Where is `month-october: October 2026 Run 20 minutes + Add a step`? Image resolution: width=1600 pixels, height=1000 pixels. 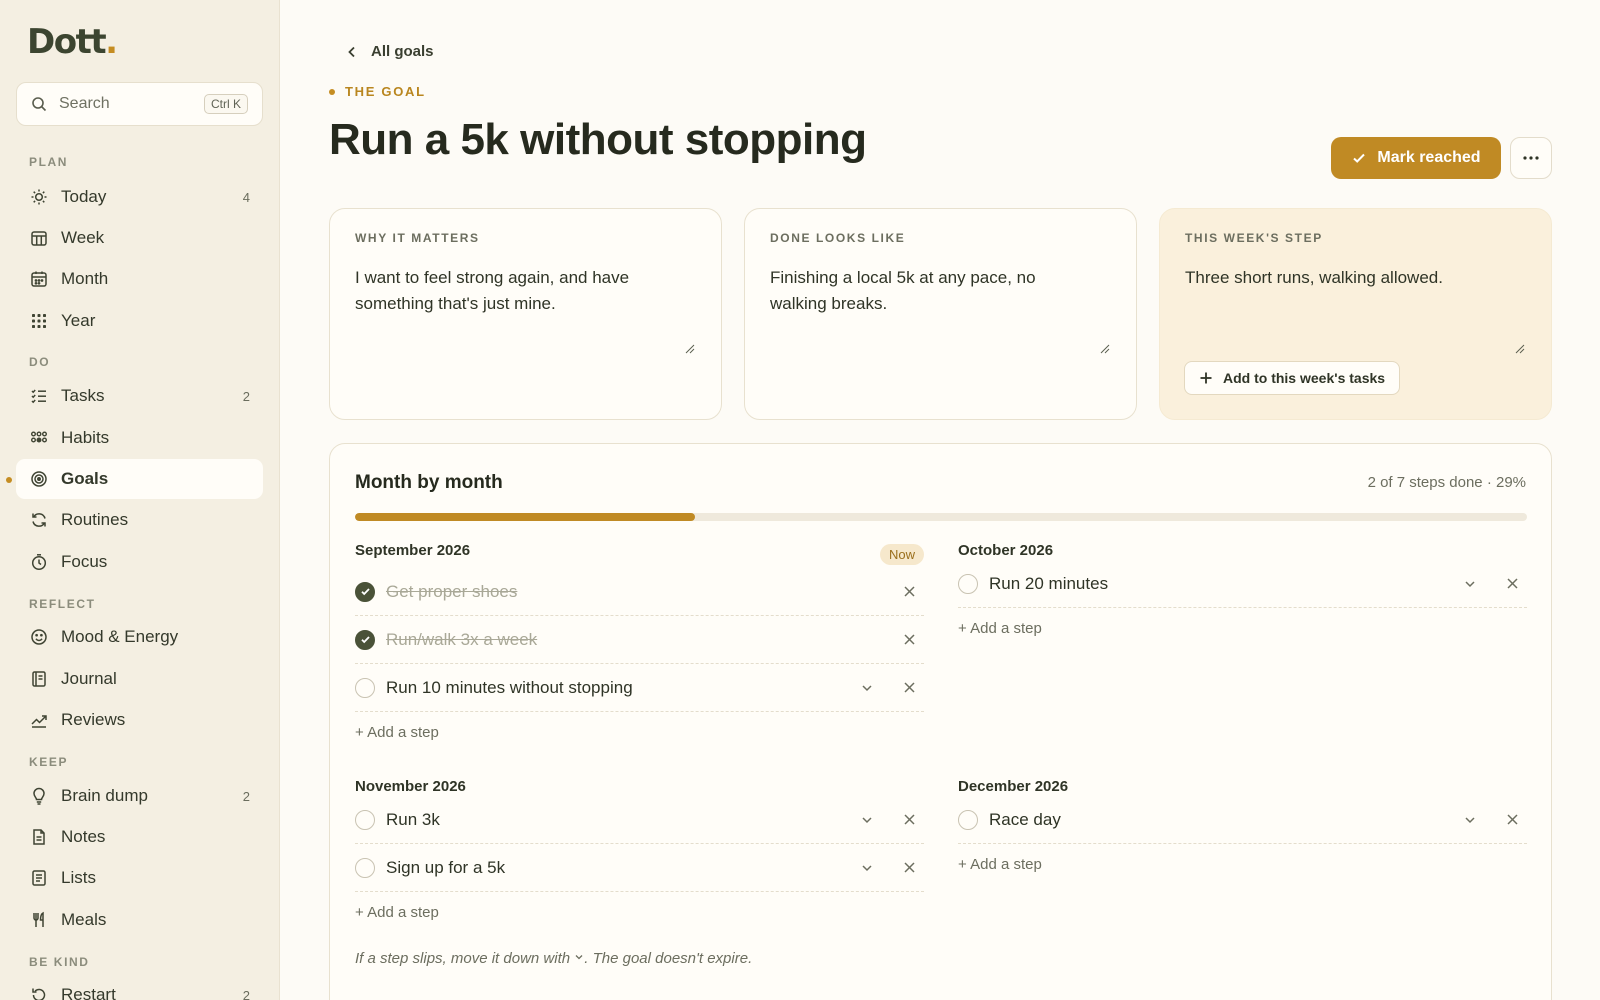
month-october: October 2026 Run 20 minutes + Add a step is located at coordinates (1242, 591).